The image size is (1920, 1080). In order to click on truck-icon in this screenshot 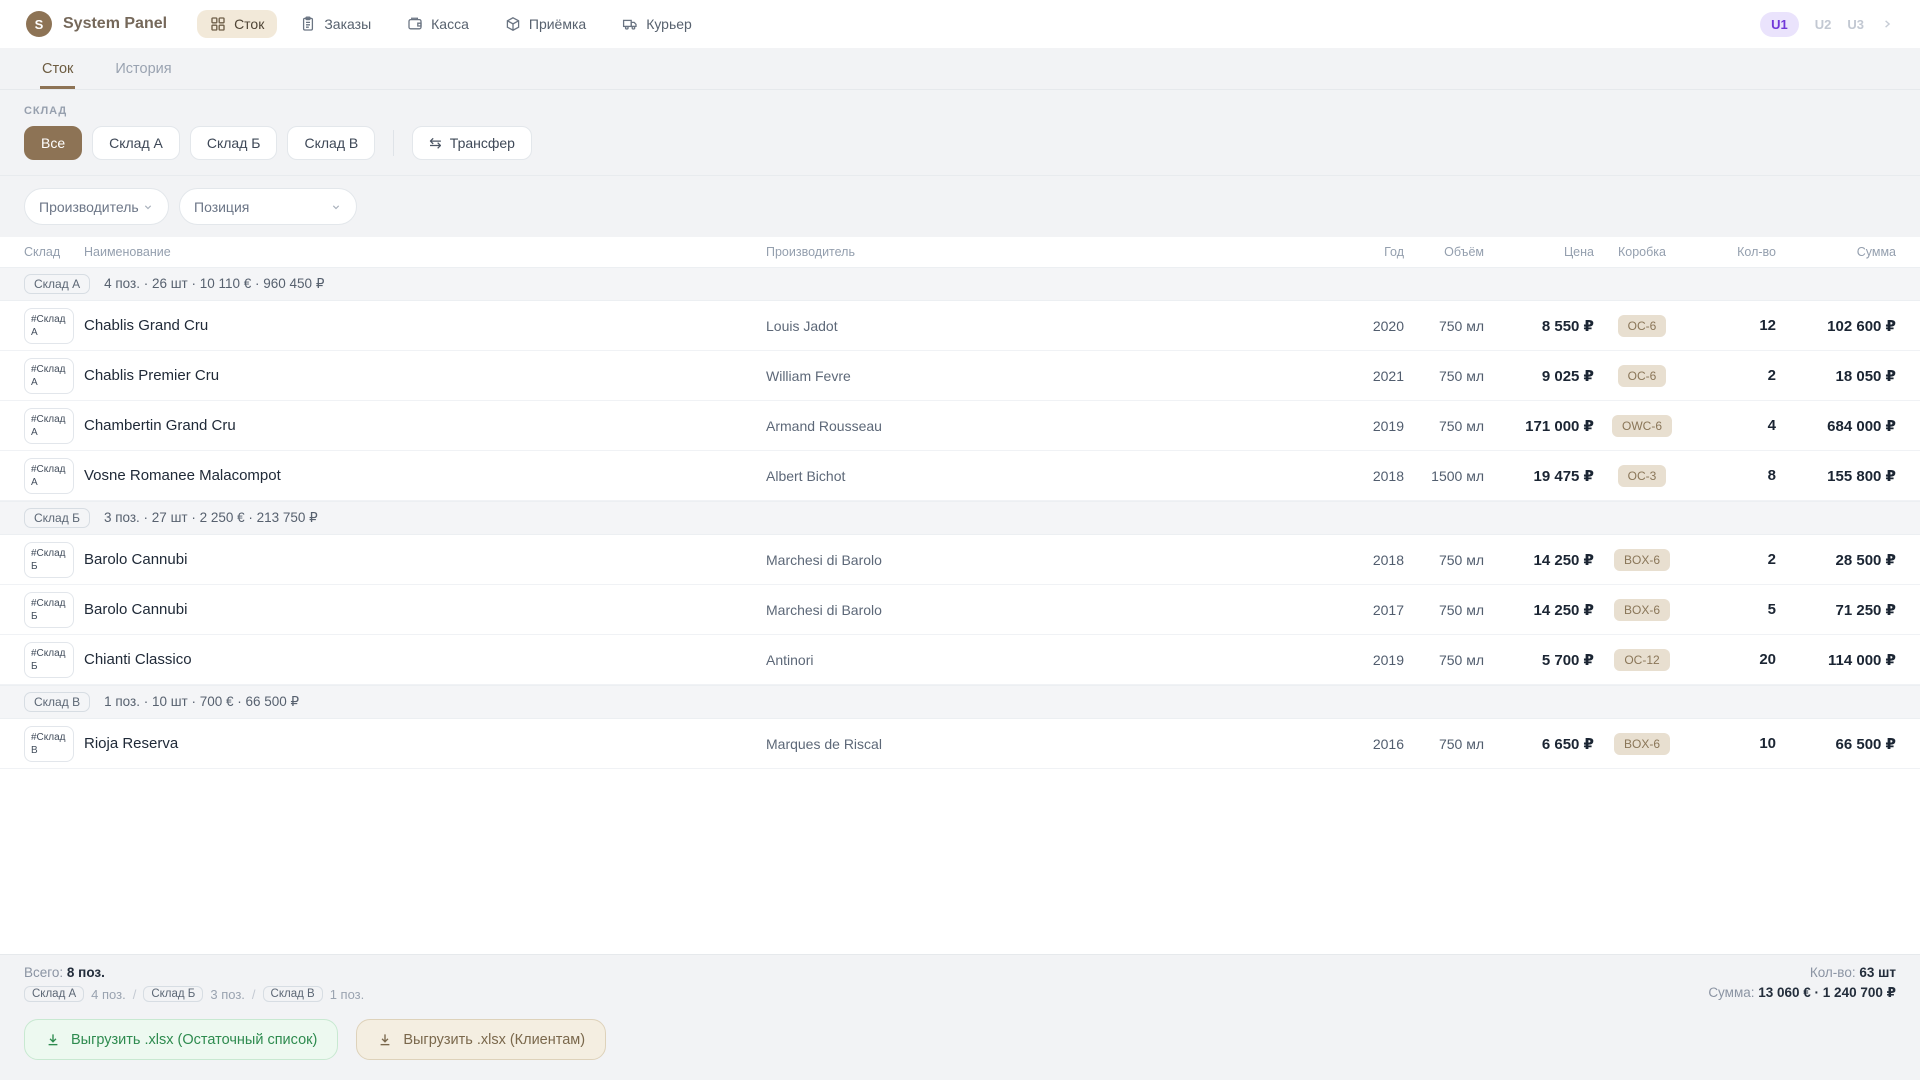, I will do `click(630, 24)`.